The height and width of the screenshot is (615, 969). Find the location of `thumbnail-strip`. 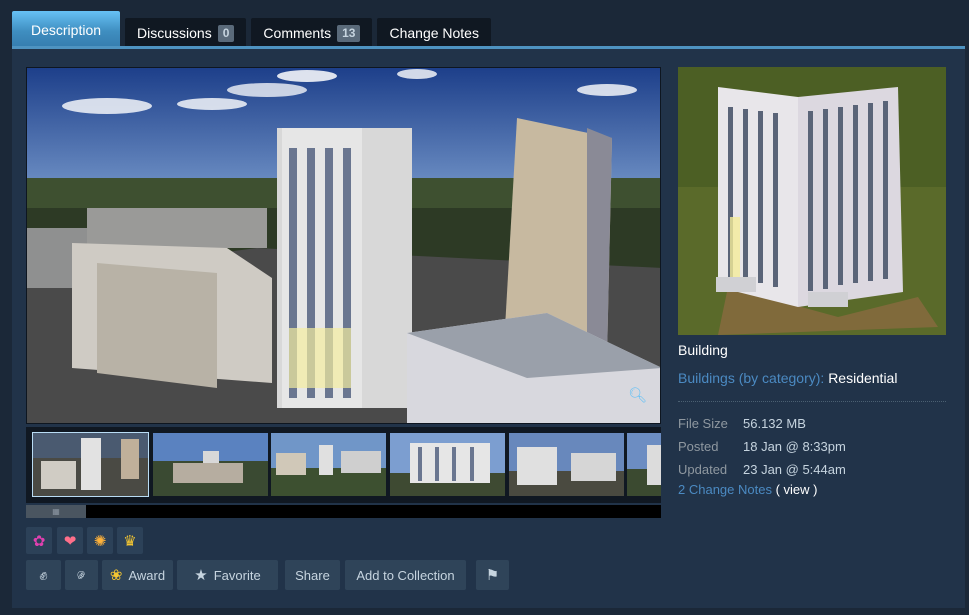

thumbnail-strip is located at coordinates (343, 465).